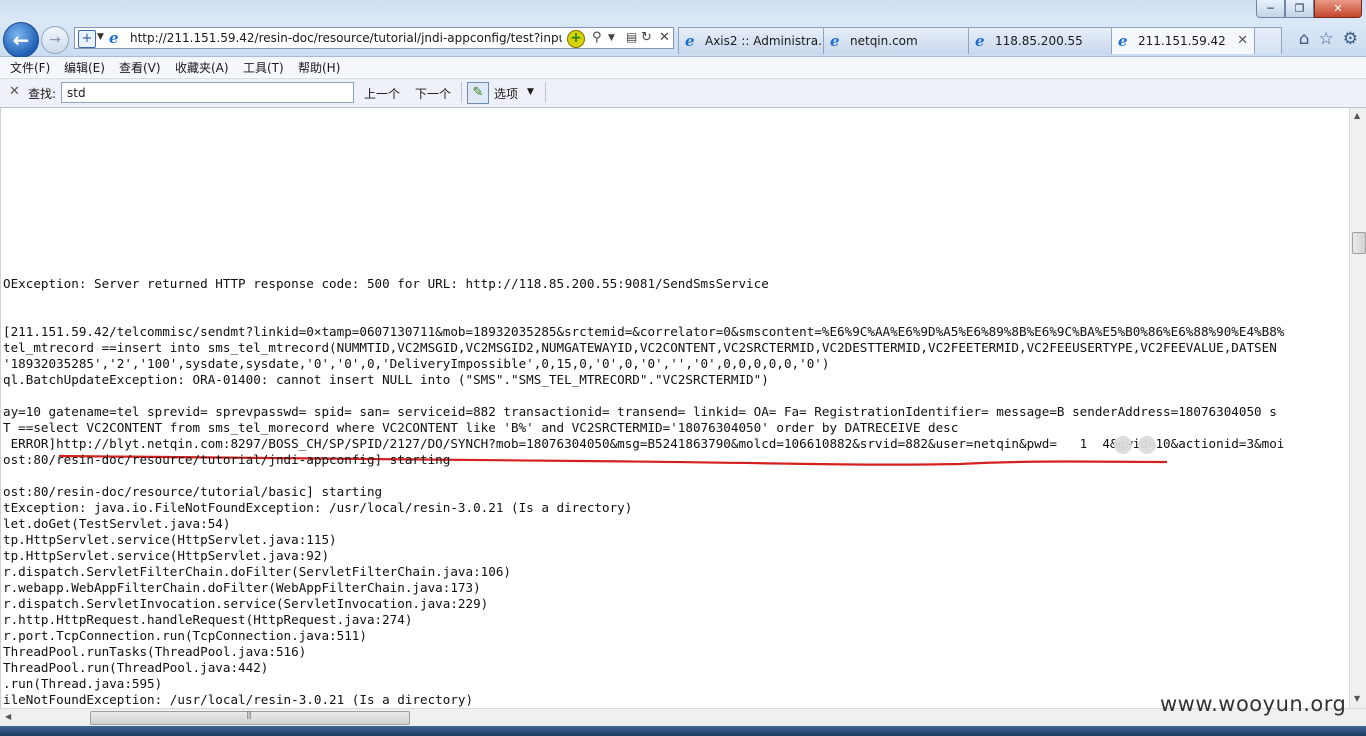 The width and height of the screenshot is (1366, 736). Describe the element at coordinates (664, 37) in the screenshot. I see `stop-icon: ✕` at that location.